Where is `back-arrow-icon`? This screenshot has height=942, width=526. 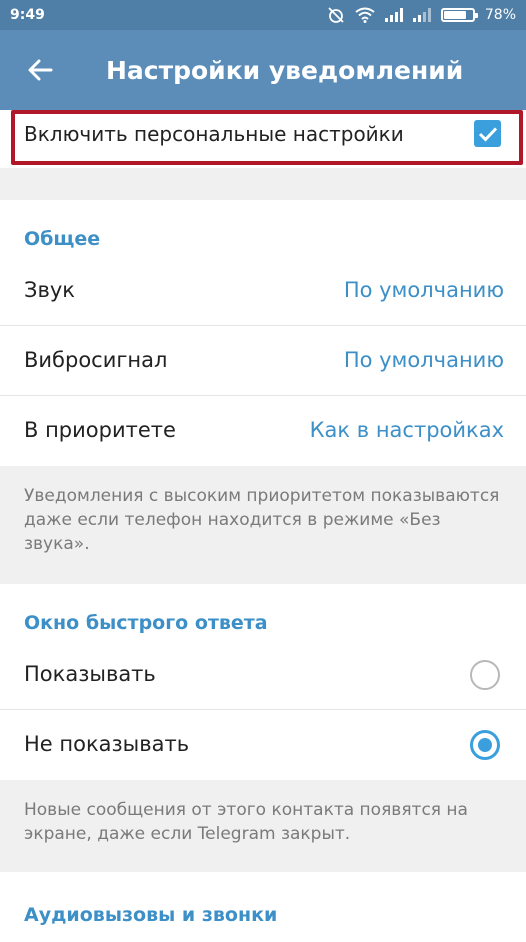 back-arrow-icon is located at coordinates (40, 70).